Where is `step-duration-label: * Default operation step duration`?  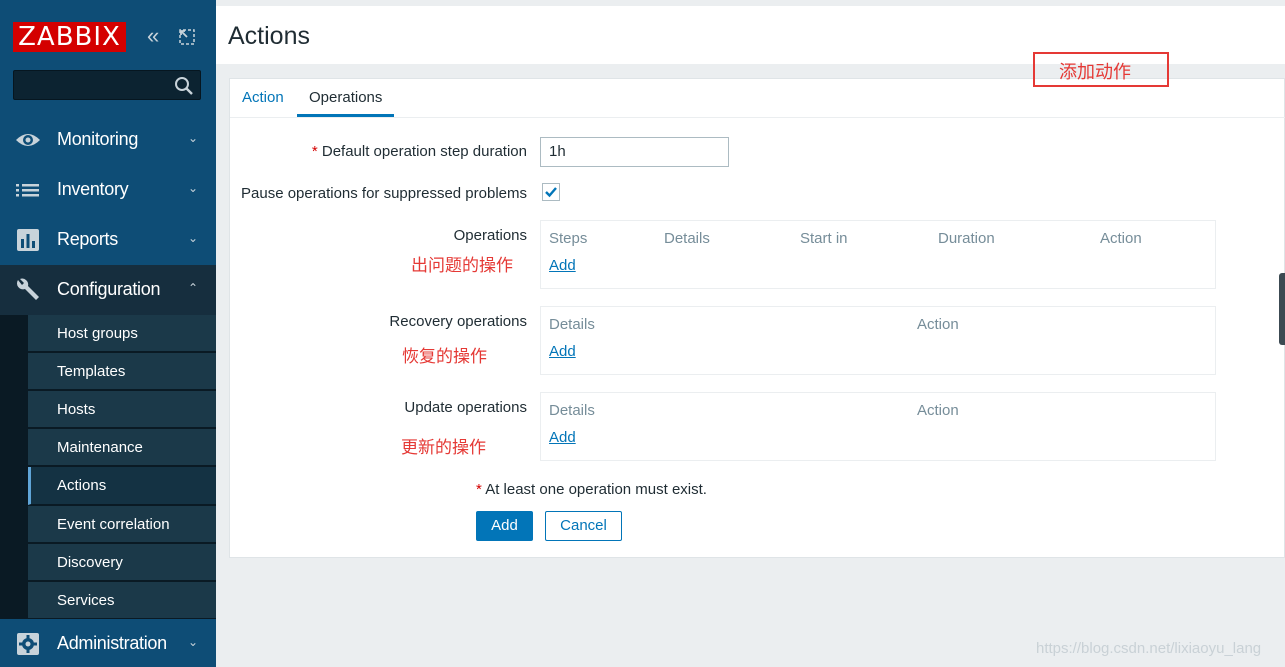
step-duration-label: * Default operation step duration is located at coordinates (419, 151).